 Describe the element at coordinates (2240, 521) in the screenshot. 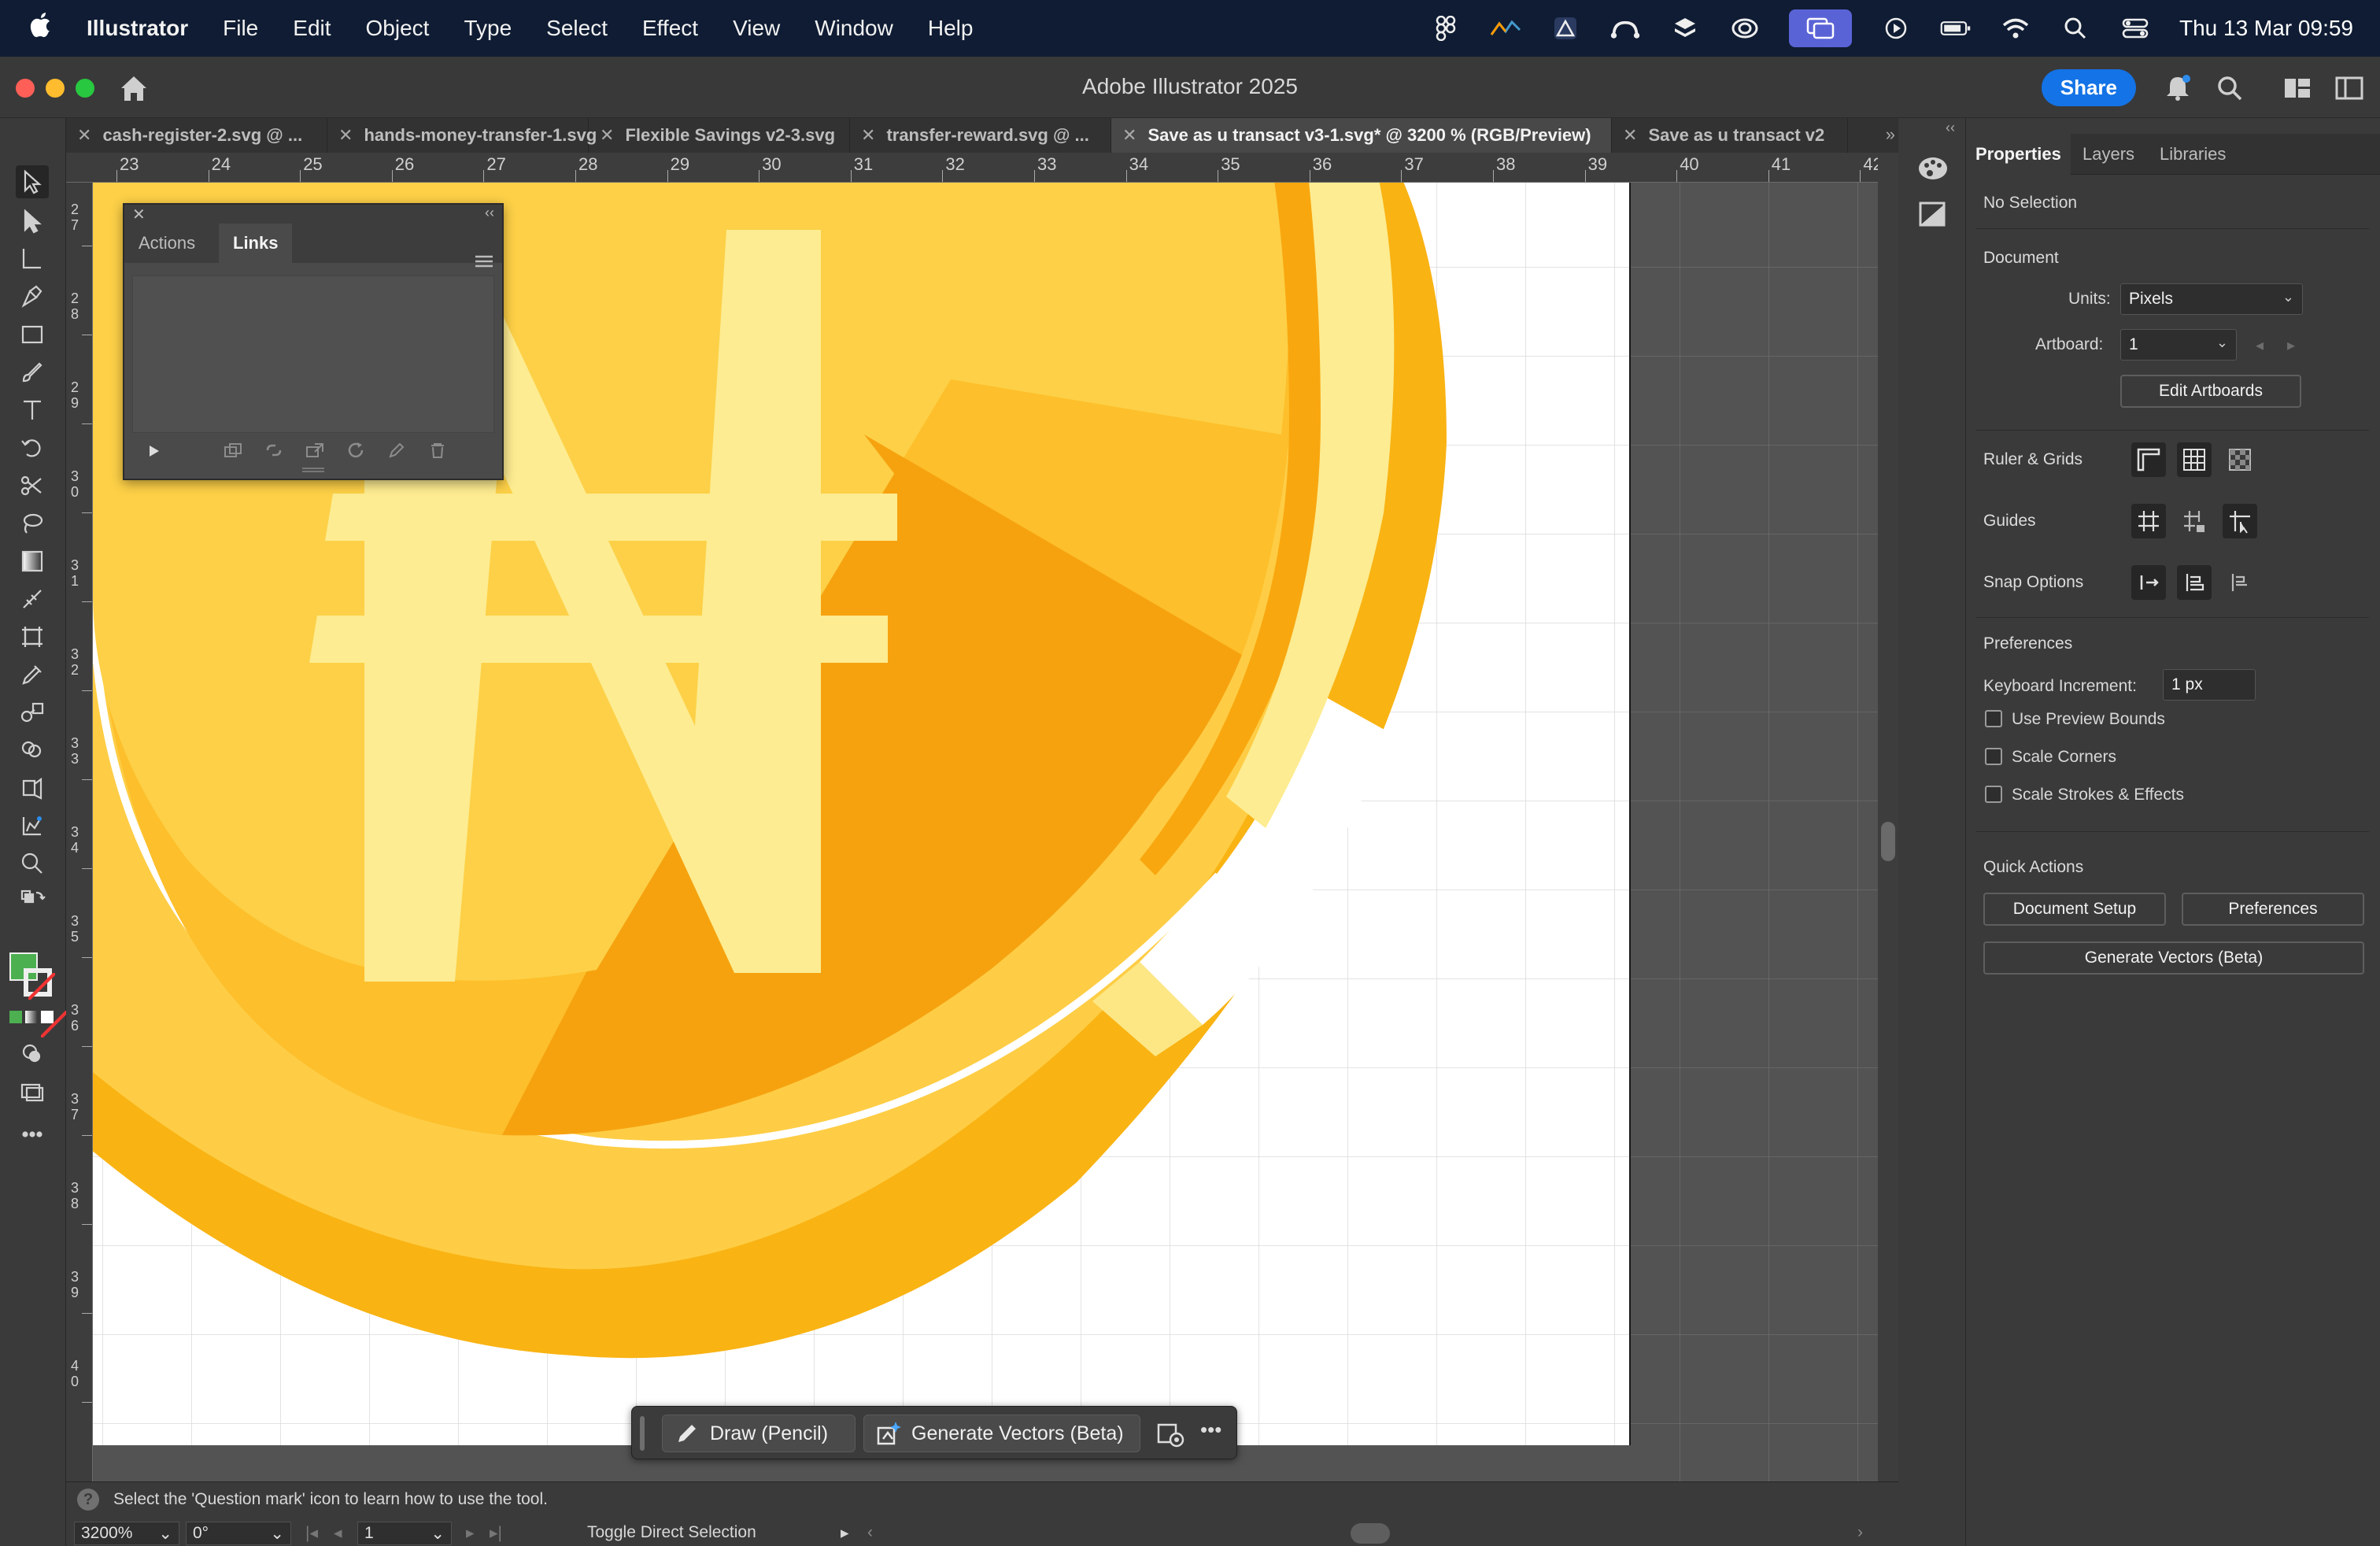

I see `smart-guides-button` at that location.